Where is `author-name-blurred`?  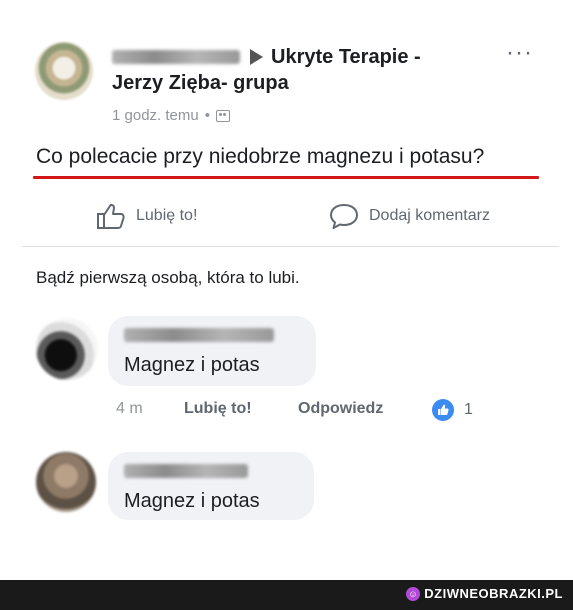
author-name-blurred is located at coordinates (176, 57).